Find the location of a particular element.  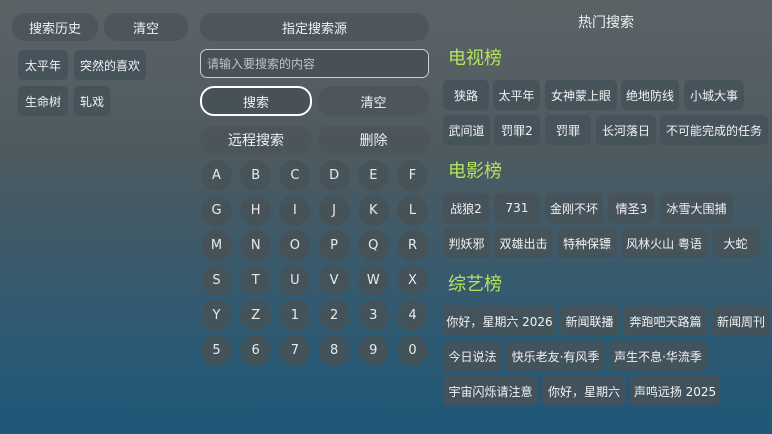

variety-chart-item: 声鸣远扬 2025 is located at coordinates (675, 391).